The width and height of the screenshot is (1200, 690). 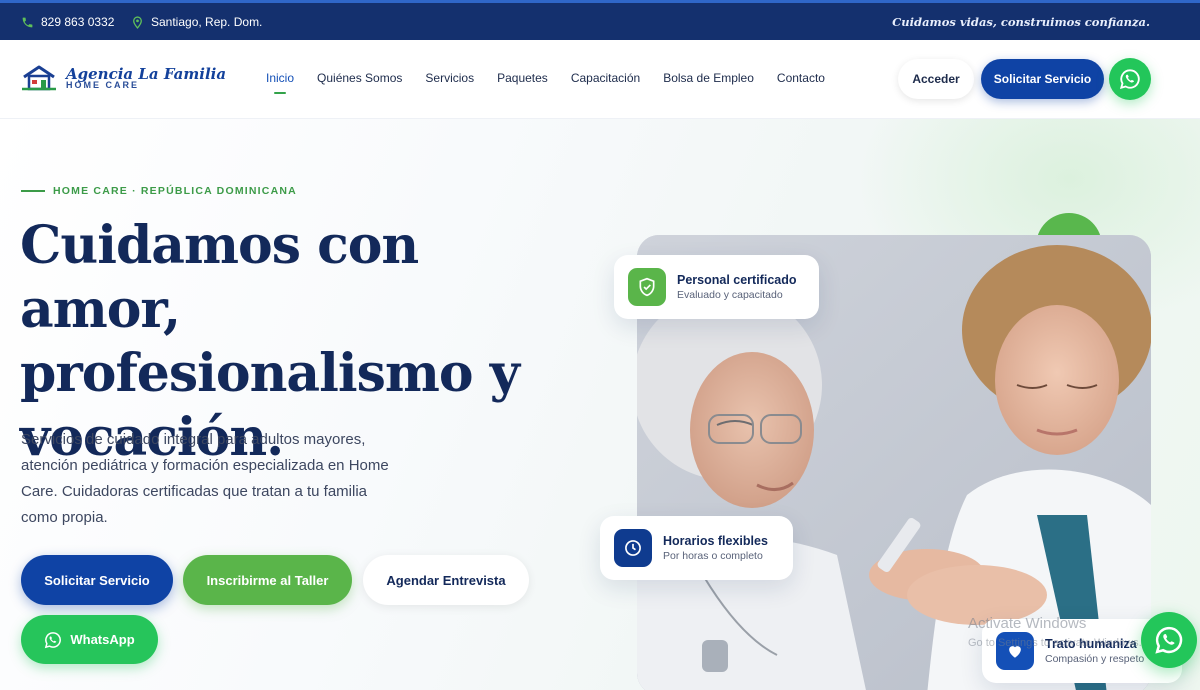 I want to click on nav-item-servicios: Servicios, so click(x=449, y=78).